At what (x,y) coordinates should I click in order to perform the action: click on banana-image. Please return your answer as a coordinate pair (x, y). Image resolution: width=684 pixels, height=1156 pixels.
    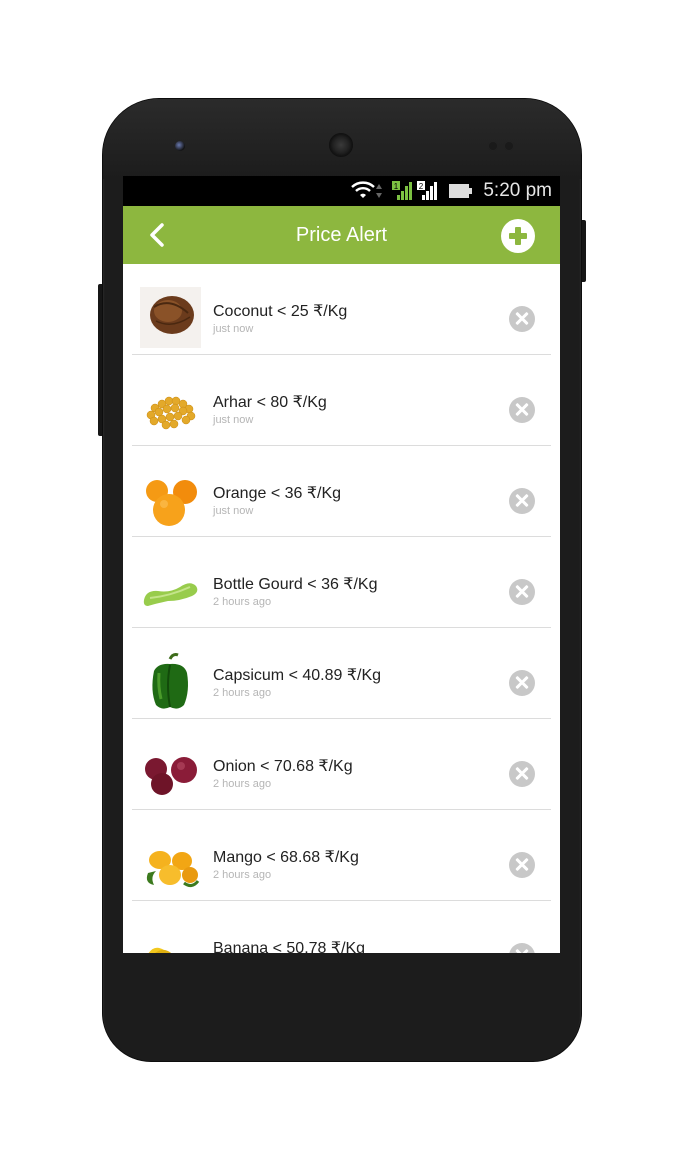
    Looking at the image, I should click on (159, 950).